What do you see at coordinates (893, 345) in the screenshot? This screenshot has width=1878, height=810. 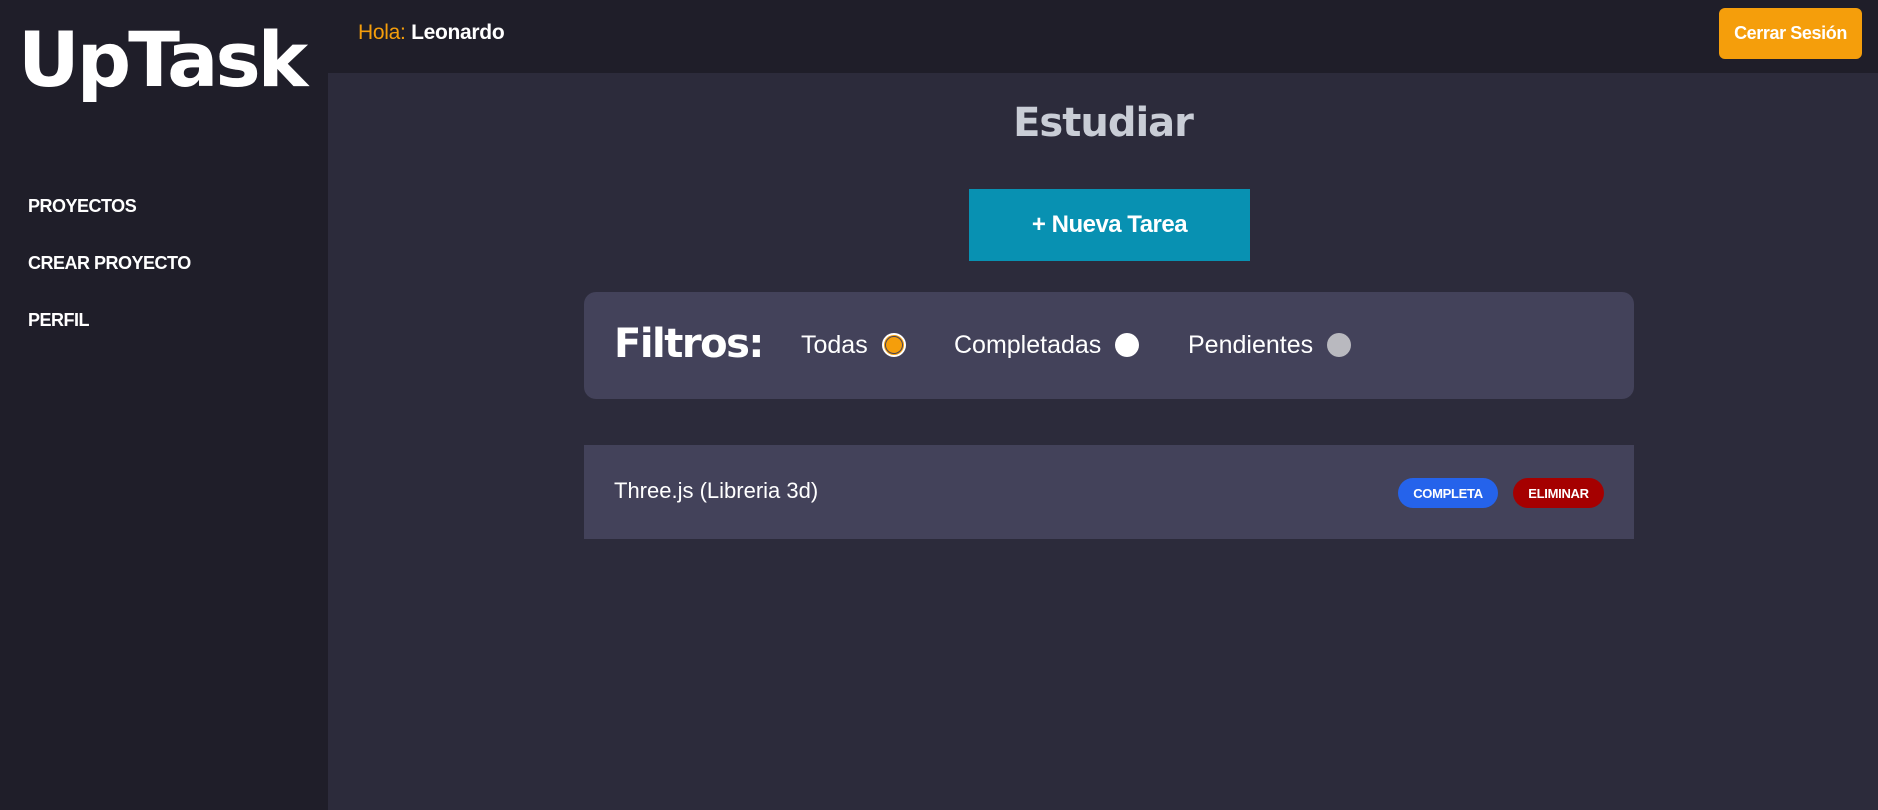 I see `radio-todas` at bounding box center [893, 345].